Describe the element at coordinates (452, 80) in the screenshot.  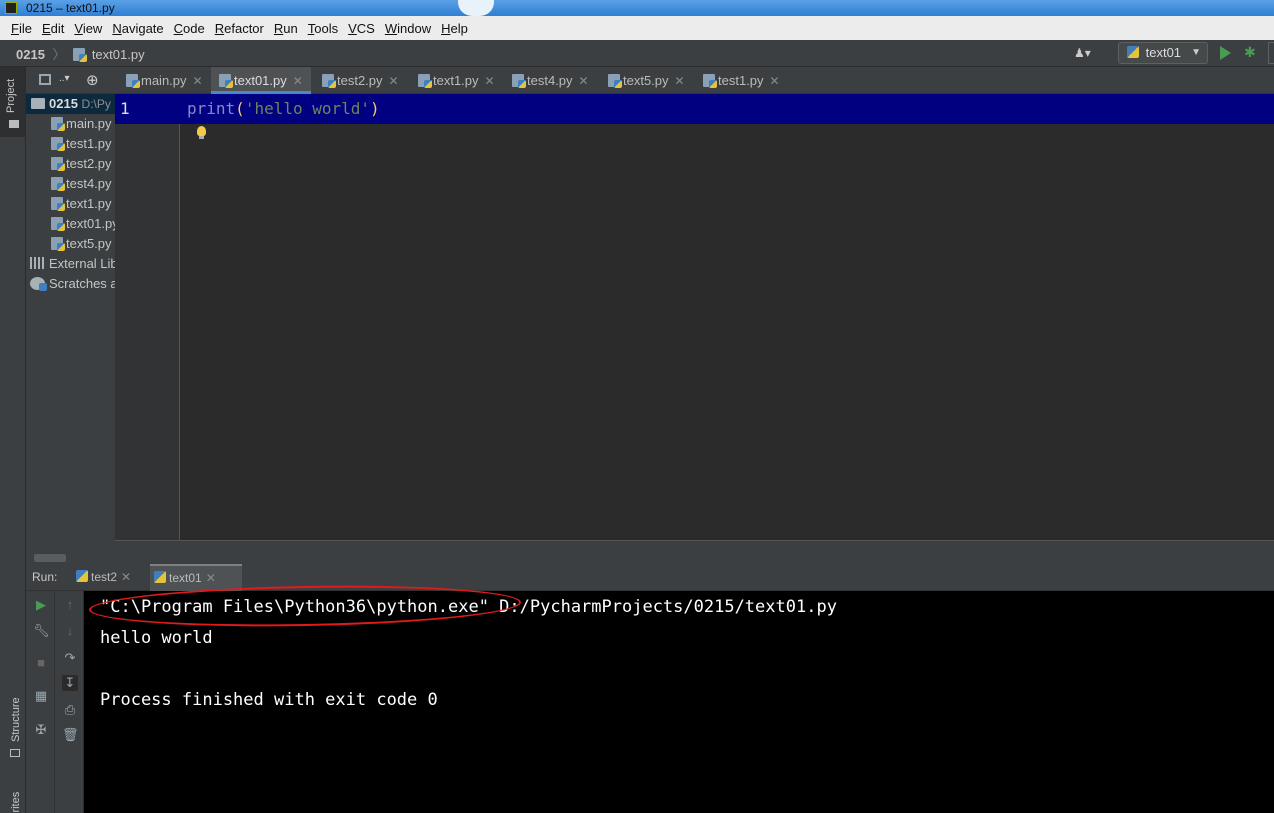
I see `tab-text1-py: text1.py ✕` at that location.